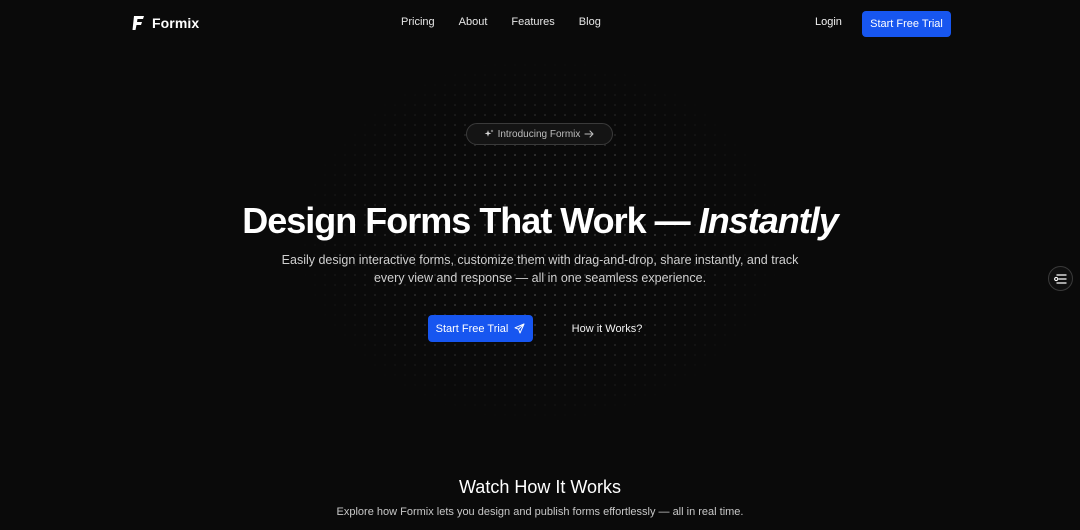 This screenshot has width=1080, height=530. I want to click on hero-title-emphasis: Instantly, so click(768, 220).